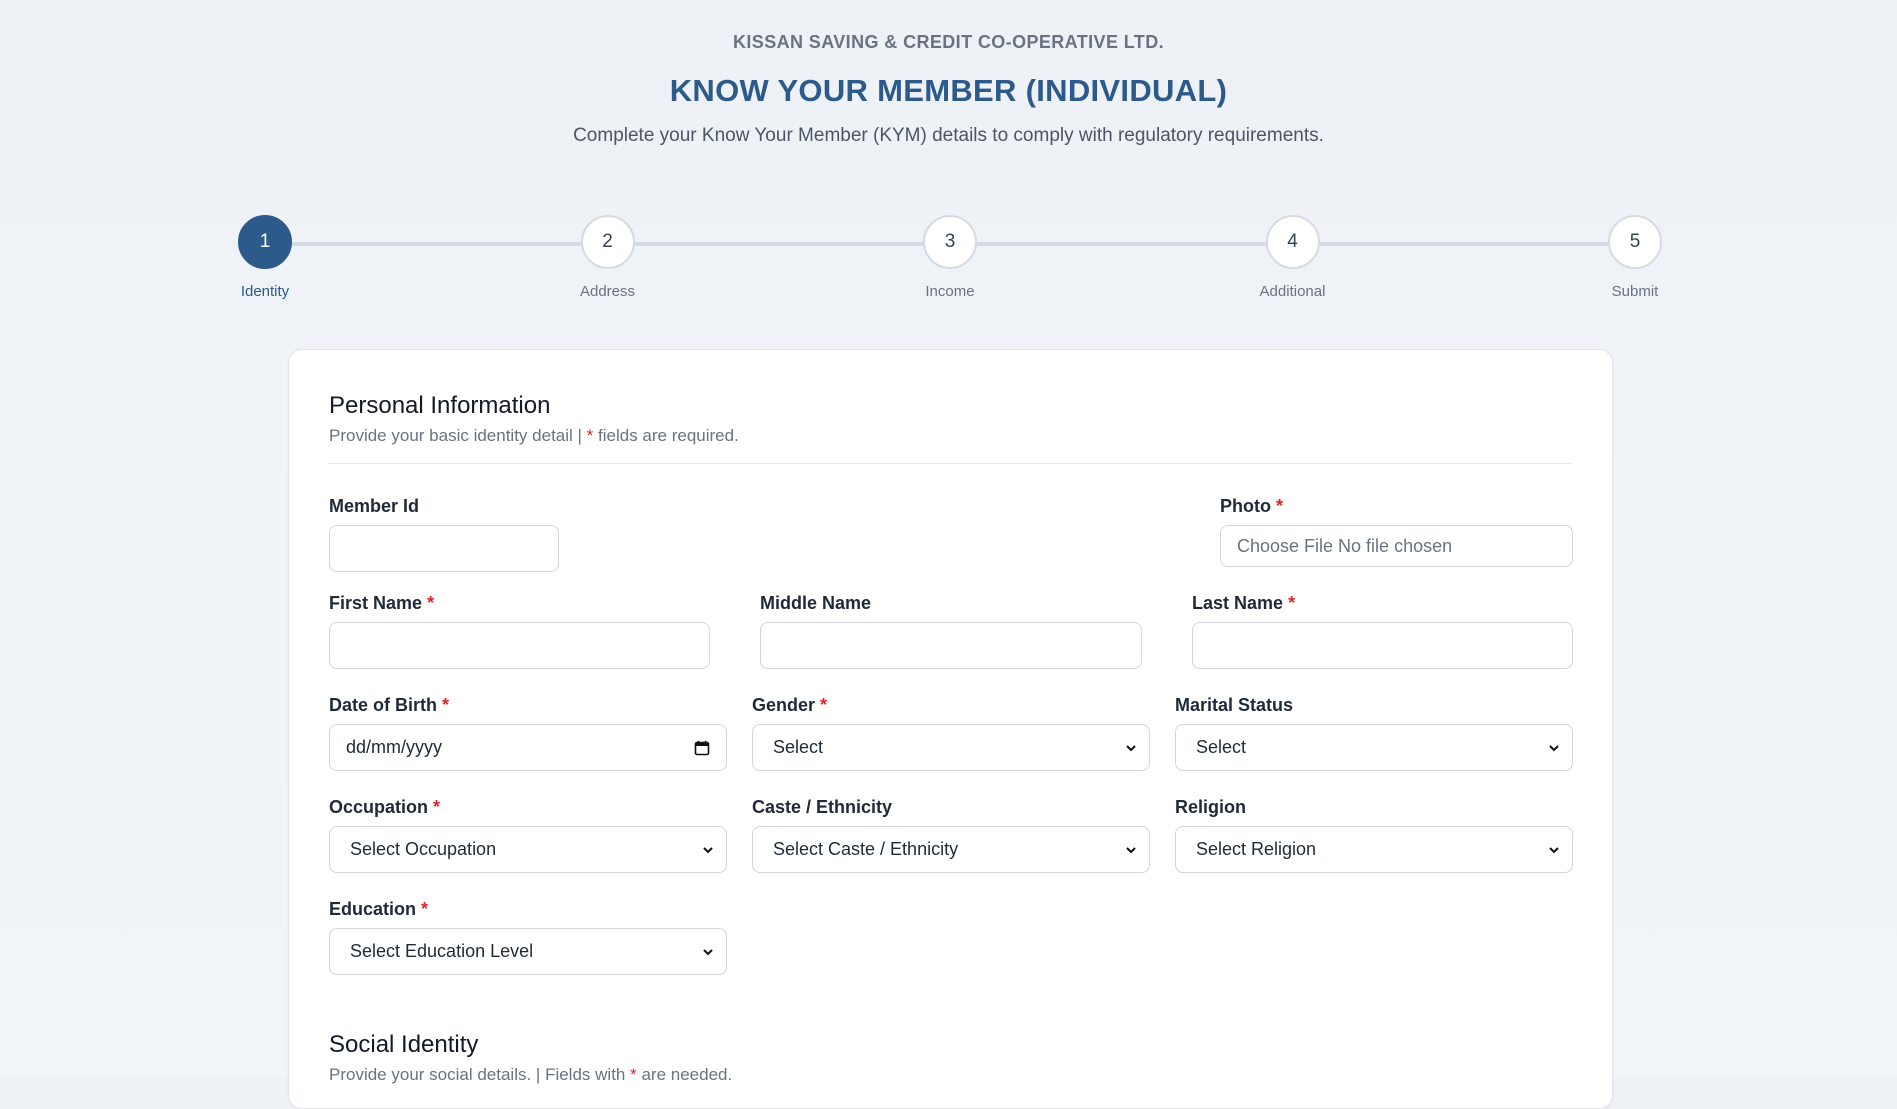 Image resolution: width=1897 pixels, height=1109 pixels. Describe the element at coordinates (1635, 291) in the screenshot. I see `step-label: Submit` at that location.